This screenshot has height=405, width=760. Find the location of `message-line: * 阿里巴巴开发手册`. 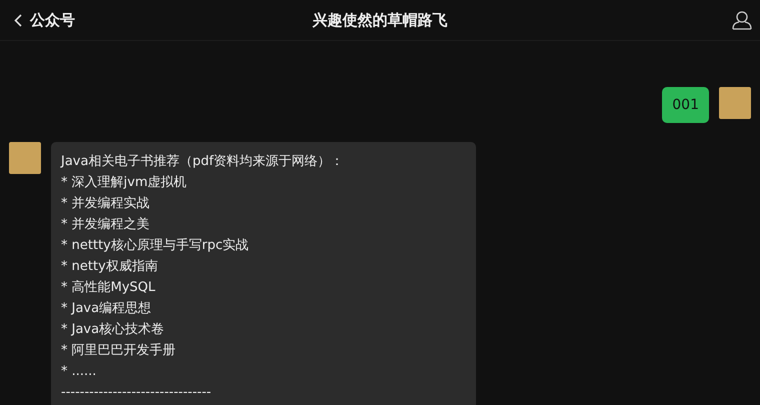

message-line: * 阿里巴巴开发手册 is located at coordinates (119, 351).